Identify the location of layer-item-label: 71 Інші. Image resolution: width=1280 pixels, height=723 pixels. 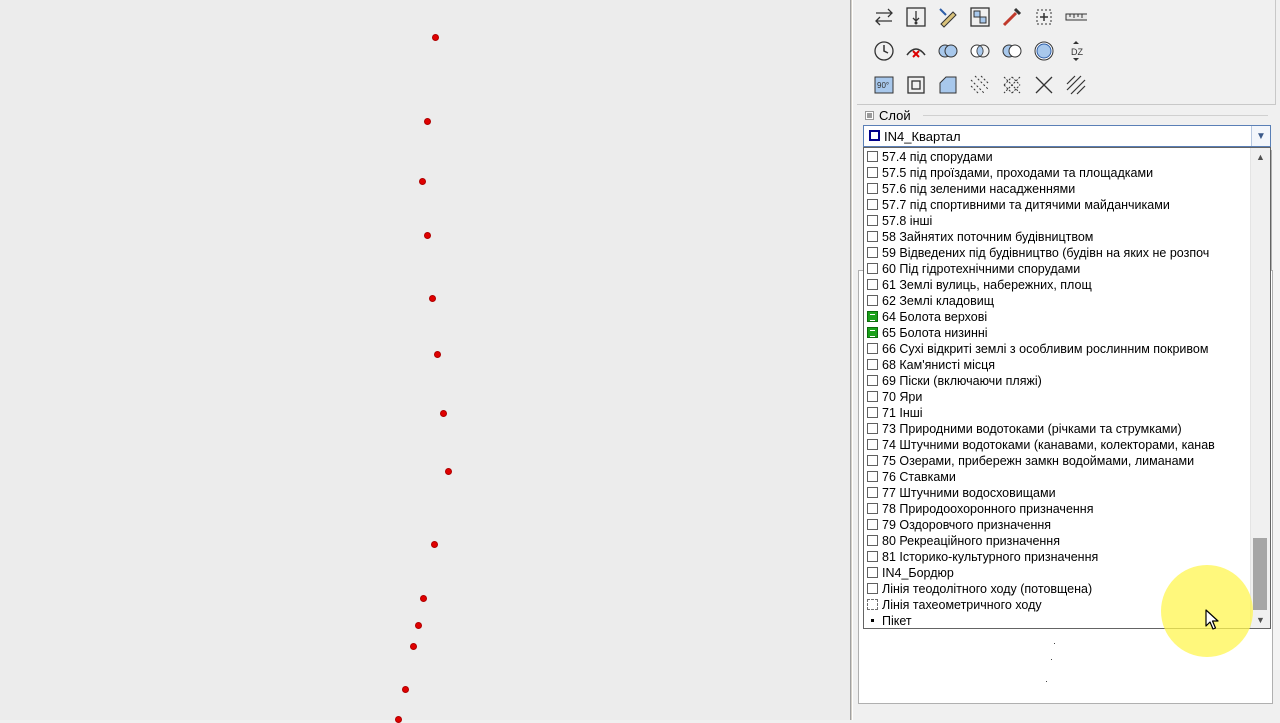
(902, 413).